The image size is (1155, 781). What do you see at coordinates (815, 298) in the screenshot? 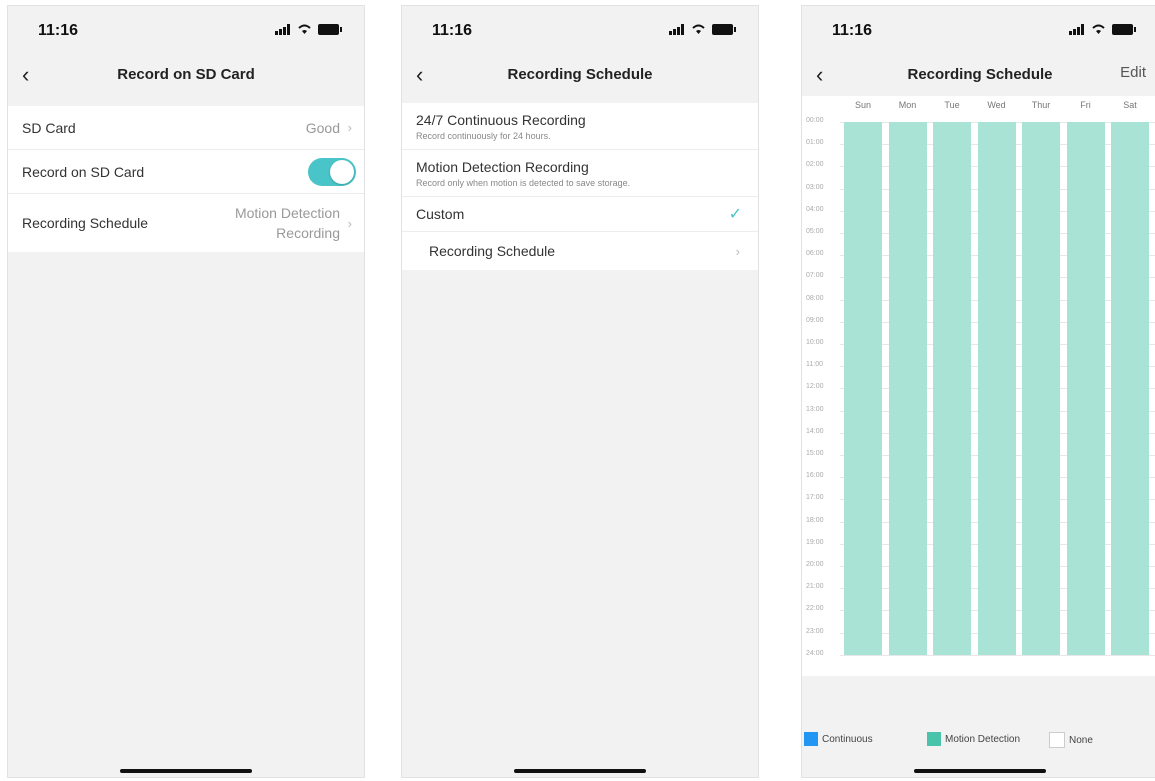
I see `hour-label: 08:00` at bounding box center [815, 298].